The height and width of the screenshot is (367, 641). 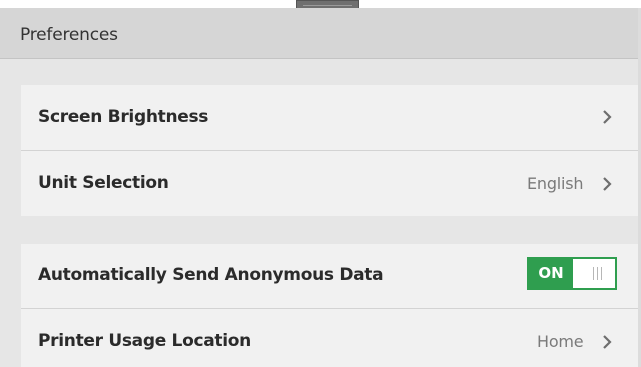 I want to click on toggle-on-label: ON, so click(x=551, y=273).